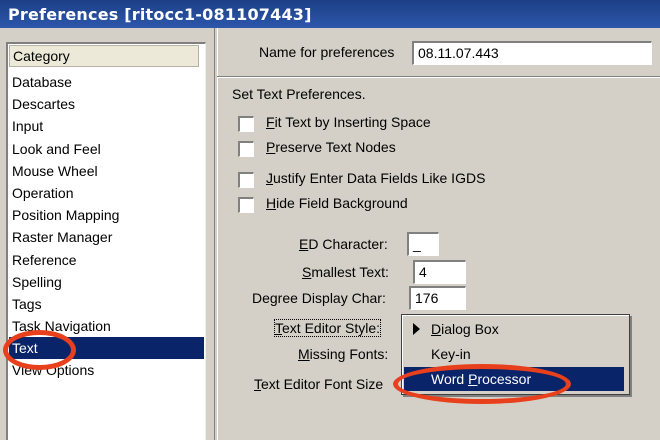  What do you see at coordinates (437, 298) in the screenshot?
I see `degree-display-char-input: 176` at bounding box center [437, 298].